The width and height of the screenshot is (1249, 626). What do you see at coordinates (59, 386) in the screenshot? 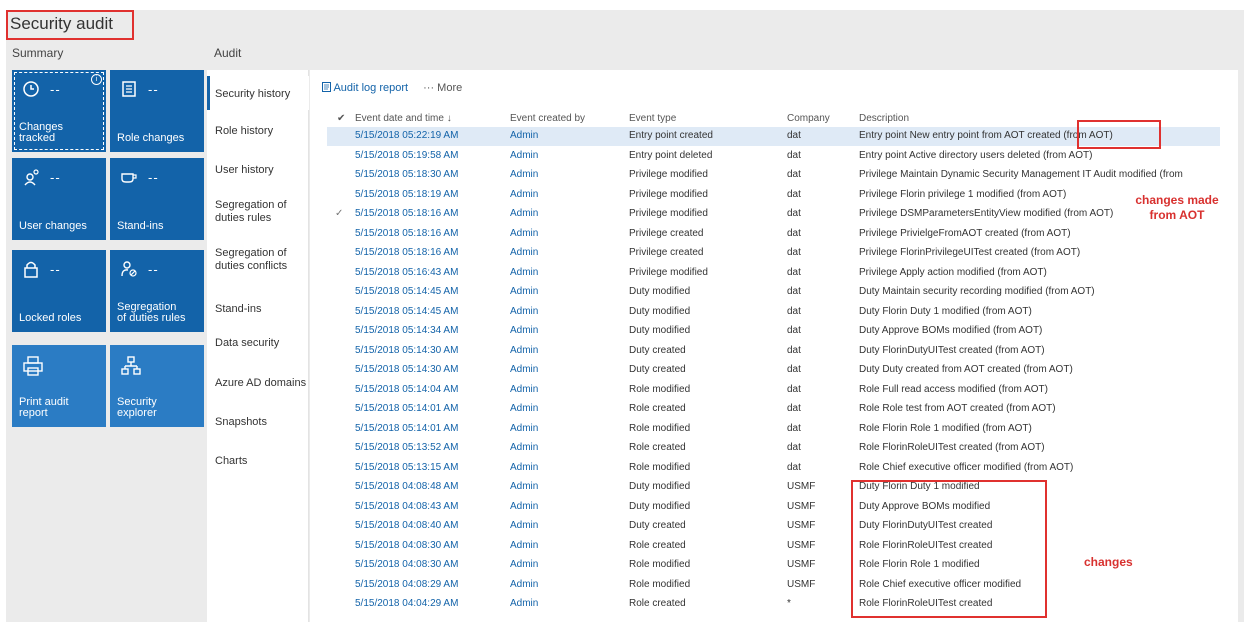
I see `tile-print-audit-report: Print audit report` at bounding box center [59, 386].